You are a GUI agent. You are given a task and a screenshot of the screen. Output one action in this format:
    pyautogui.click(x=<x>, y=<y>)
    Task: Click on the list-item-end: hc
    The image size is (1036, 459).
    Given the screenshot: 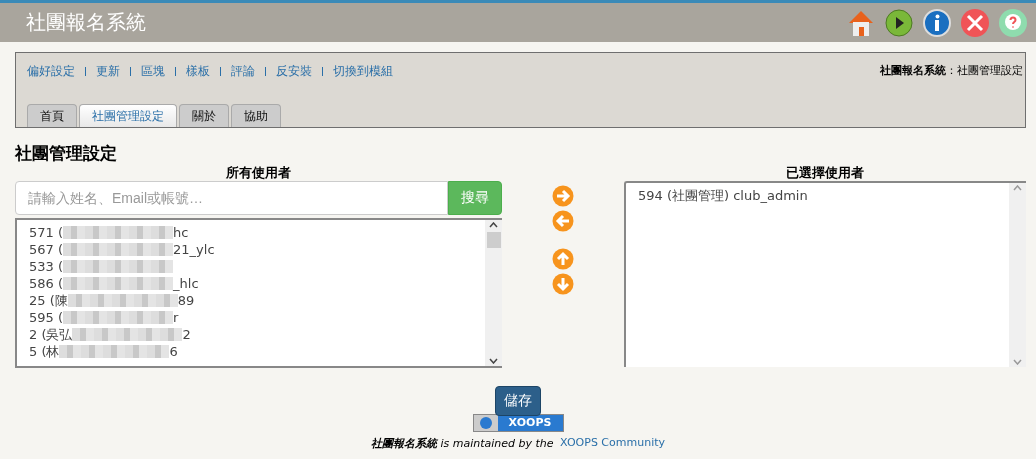 What is the action you would take?
    pyautogui.click(x=181, y=232)
    